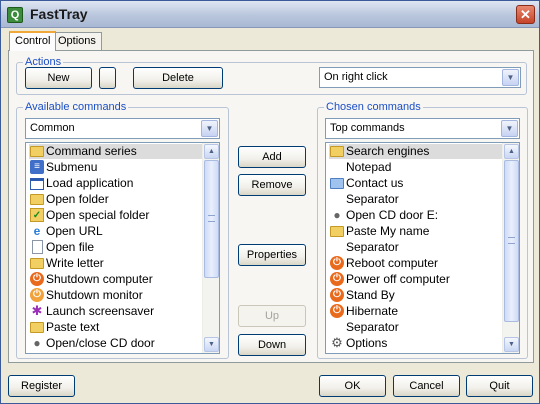 The height and width of the screenshot is (404, 540). I want to click on list-item: ● Open/close CD door, so click(116, 343).